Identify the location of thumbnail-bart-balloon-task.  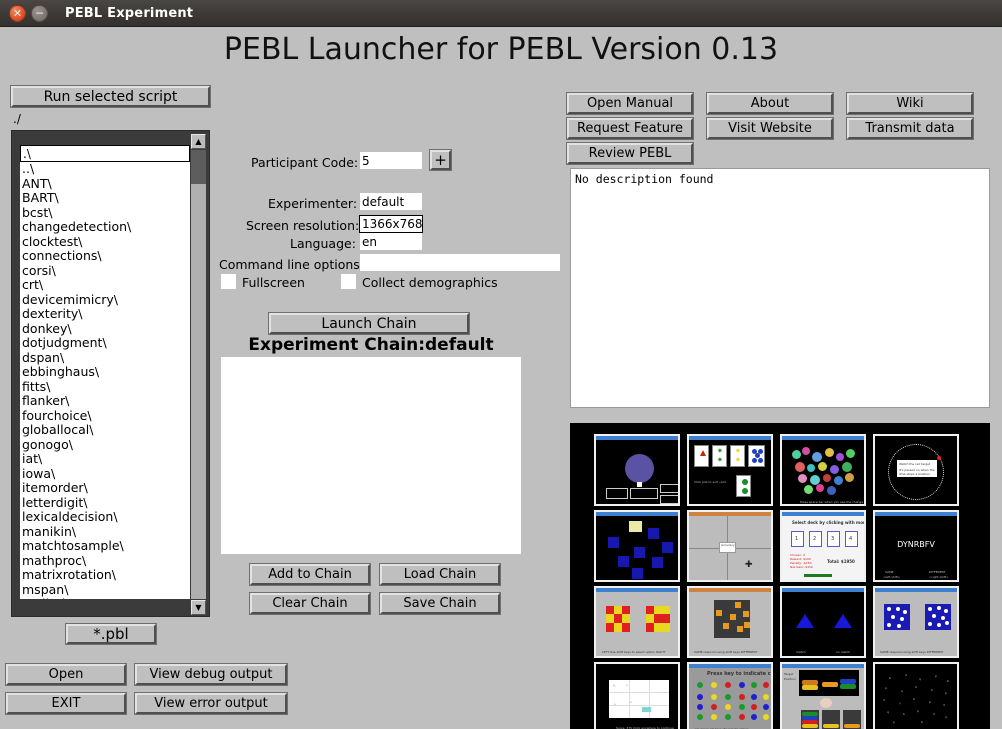
(637, 470).